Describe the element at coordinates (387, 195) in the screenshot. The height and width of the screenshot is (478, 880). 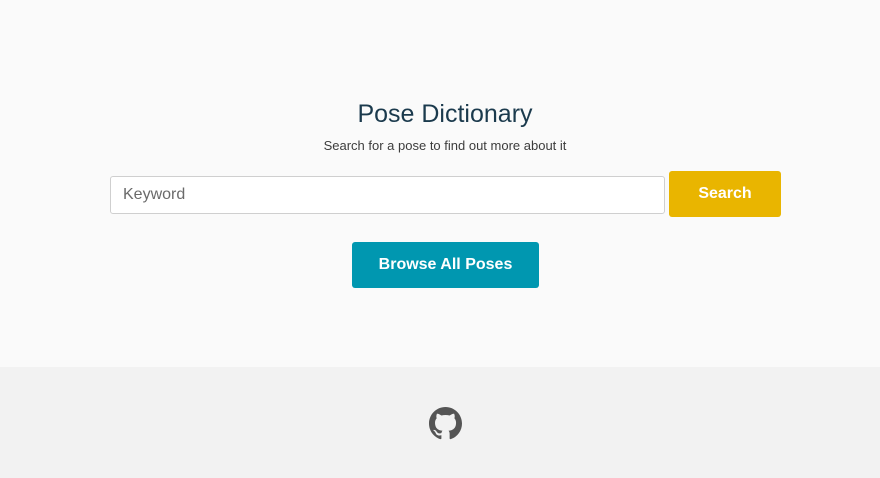
I see `search-input` at that location.